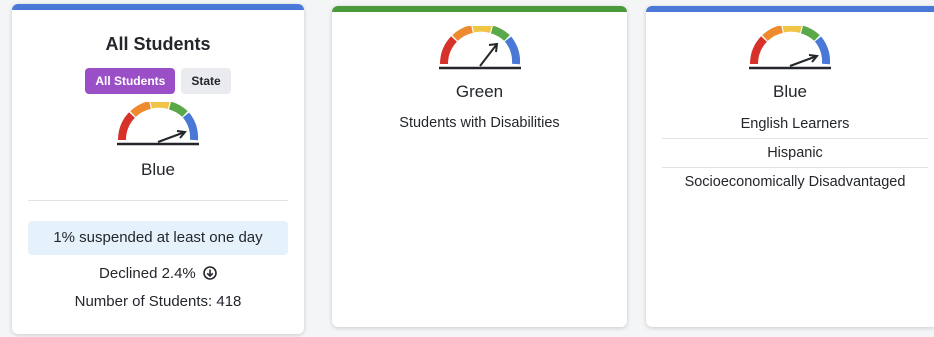 The width and height of the screenshot is (934, 337). What do you see at coordinates (795, 153) in the screenshot?
I see `student-group-item: Hispanic` at bounding box center [795, 153].